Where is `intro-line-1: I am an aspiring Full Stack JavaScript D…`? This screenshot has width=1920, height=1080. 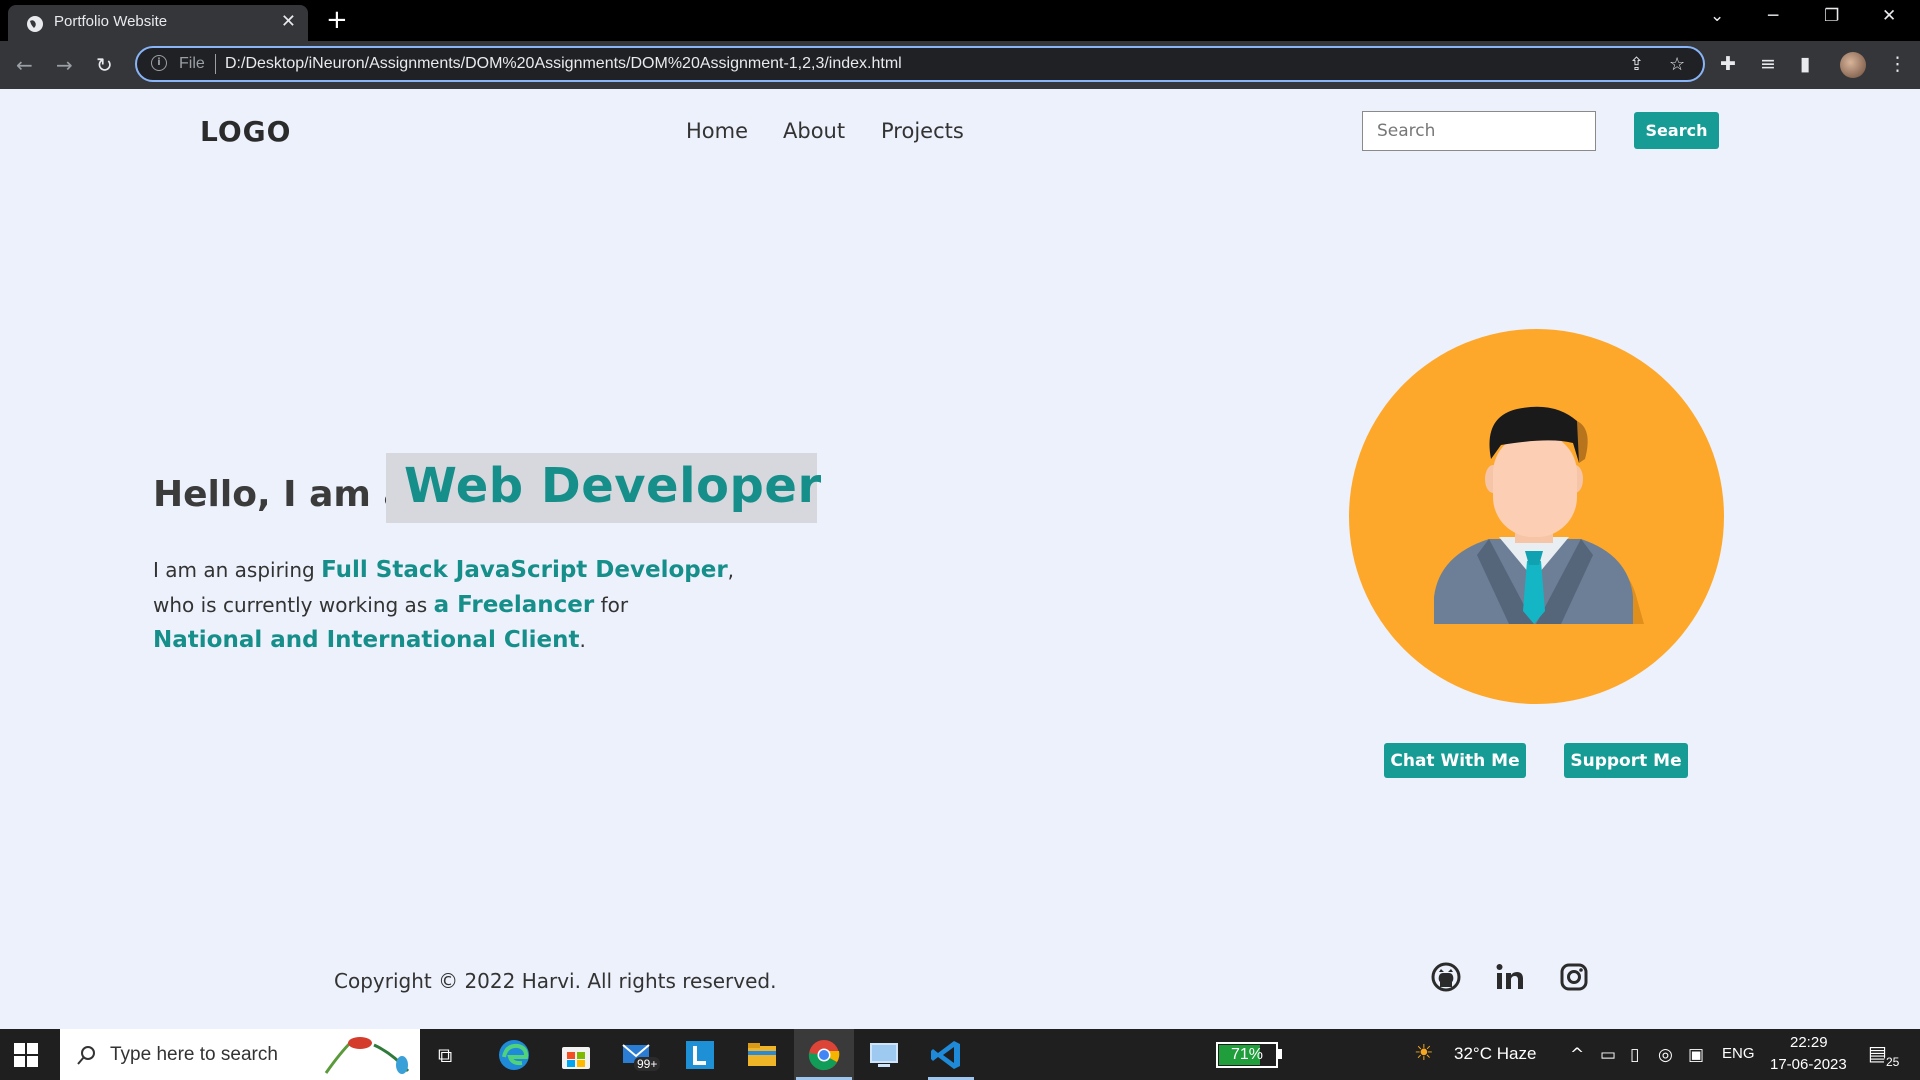 intro-line-1: I am an aspiring Full Stack JavaScript D… is located at coordinates (443, 570).